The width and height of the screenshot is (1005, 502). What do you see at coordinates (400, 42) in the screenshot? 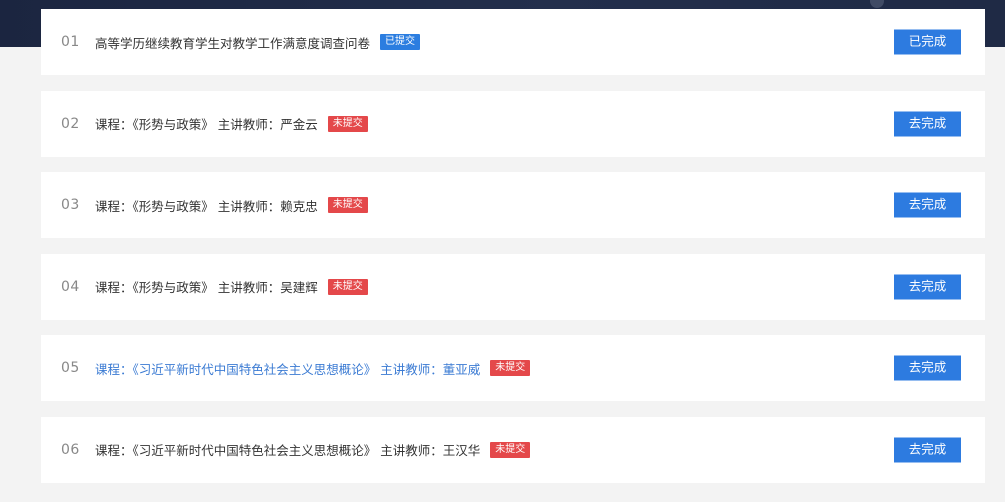
I see `status-badge: 已提交` at bounding box center [400, 42].